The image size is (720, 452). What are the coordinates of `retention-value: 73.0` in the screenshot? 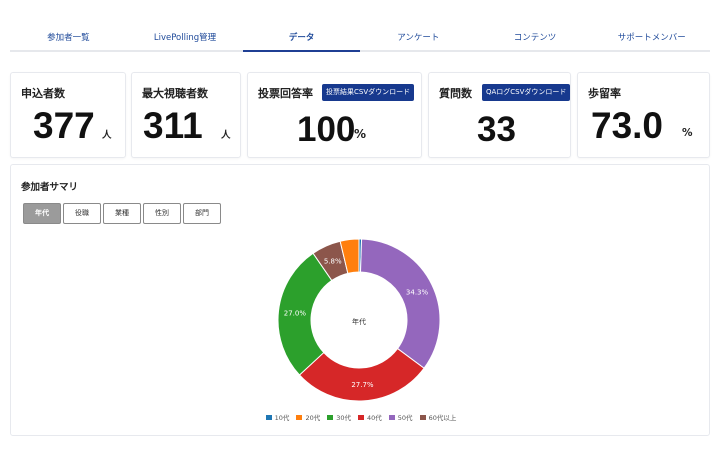 It's located at (627, 125).